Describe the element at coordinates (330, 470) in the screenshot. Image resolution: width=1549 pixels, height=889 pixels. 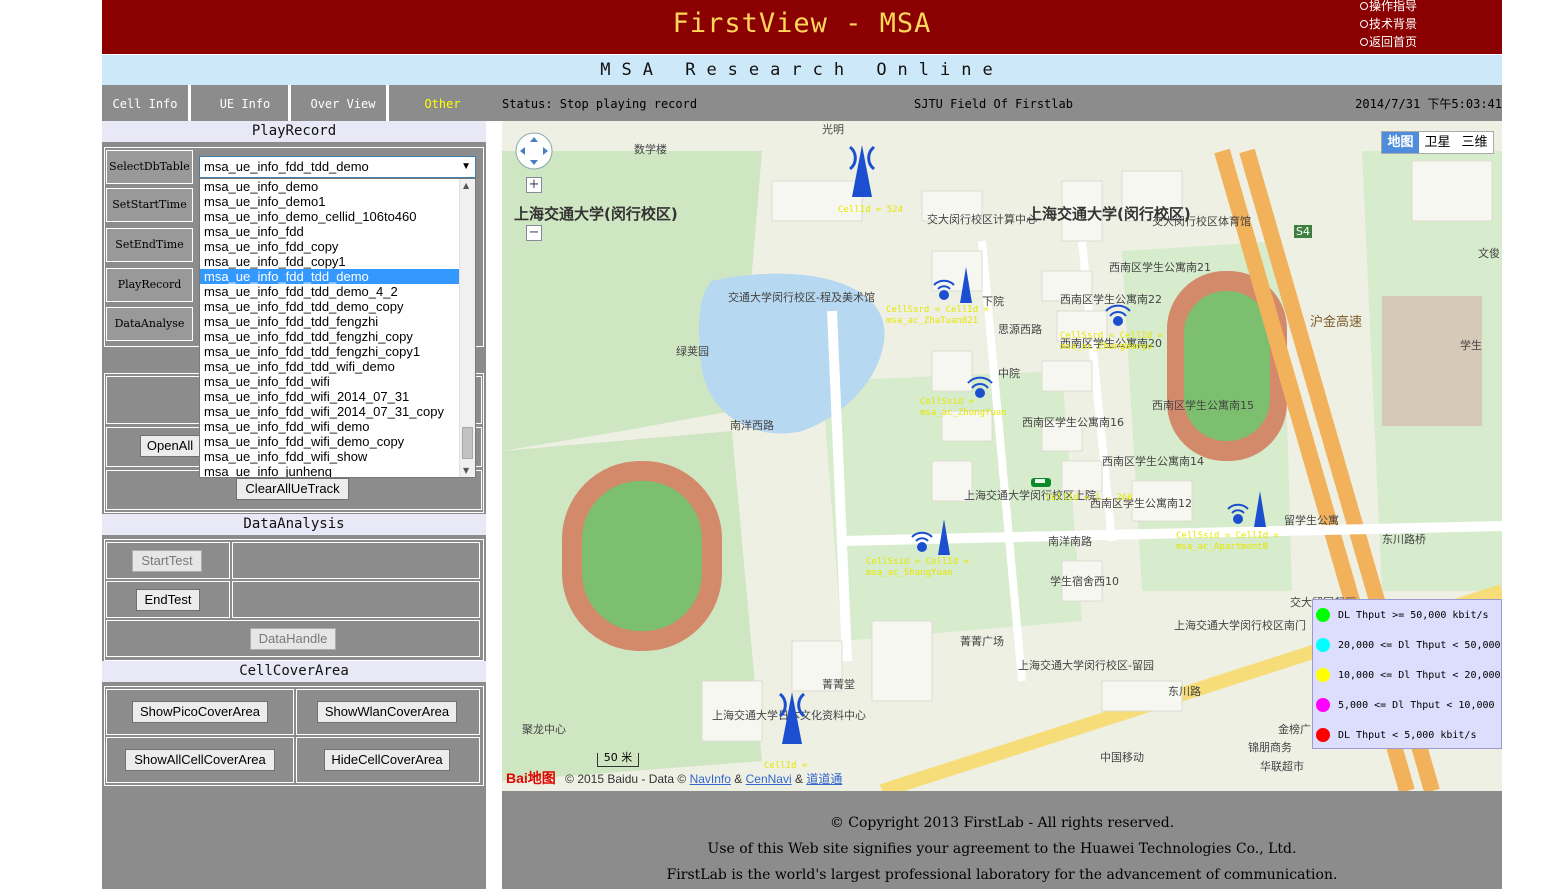
I see `db-table-option: msa_ue_info_junheng` at that location.